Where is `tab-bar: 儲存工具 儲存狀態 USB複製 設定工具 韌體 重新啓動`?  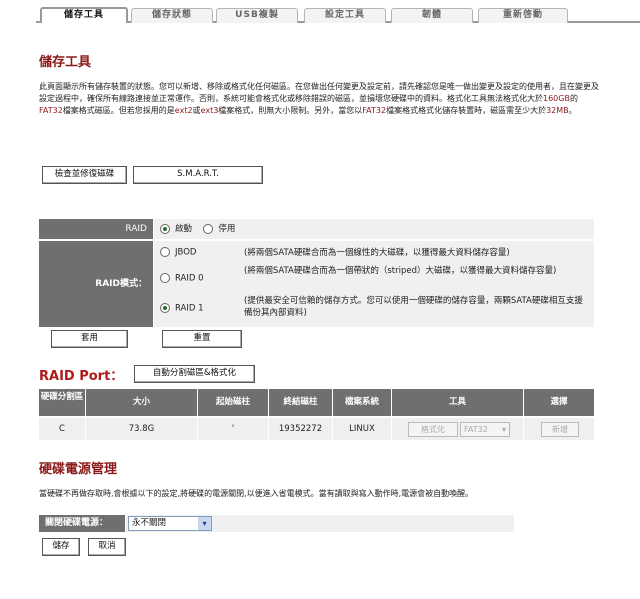 tab-bar: 儲存工具 儲存狀態 USB複製 設定工具 韌體 重新啓動 is located at coordinates (338, 14).